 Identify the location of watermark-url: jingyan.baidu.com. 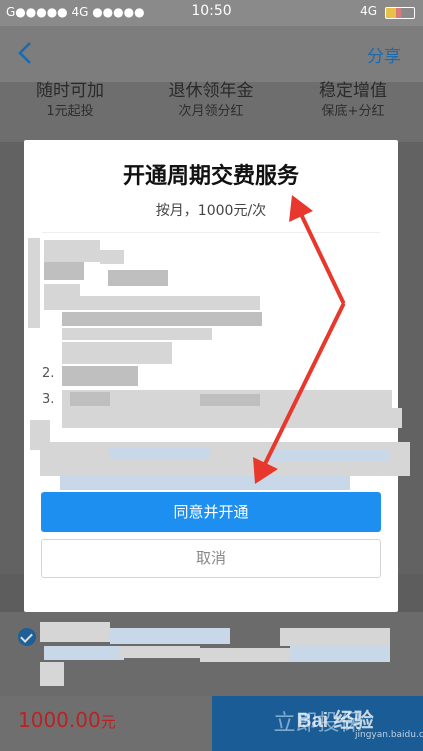
(389, 735).